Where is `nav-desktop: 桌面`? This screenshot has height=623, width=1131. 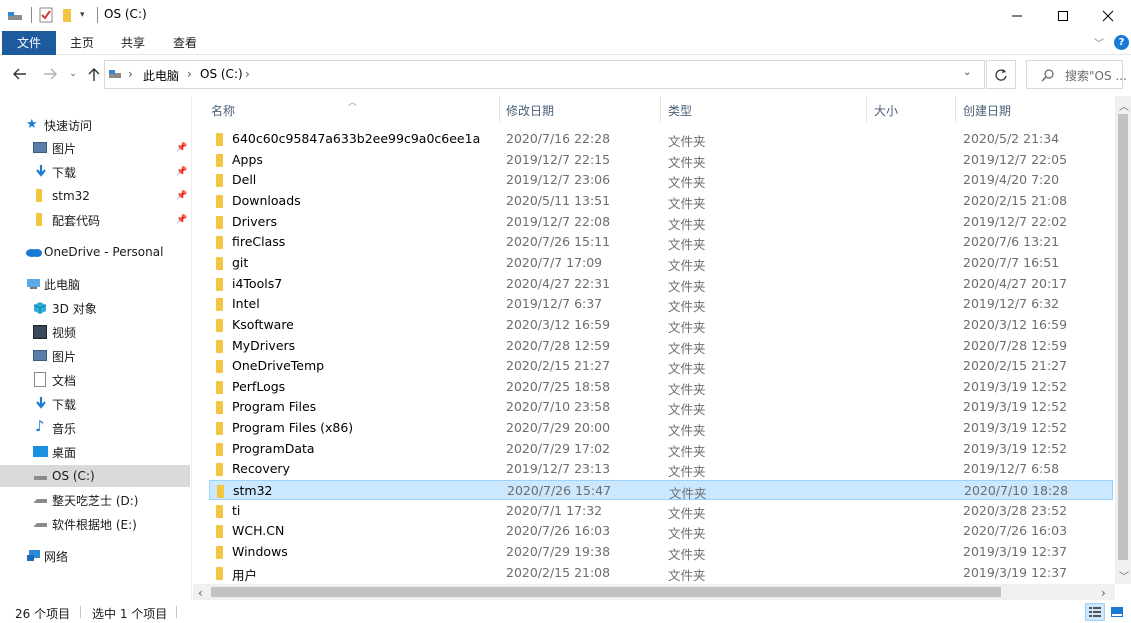
nav-desktop: 桌面 is located at coordinates (95, 452).